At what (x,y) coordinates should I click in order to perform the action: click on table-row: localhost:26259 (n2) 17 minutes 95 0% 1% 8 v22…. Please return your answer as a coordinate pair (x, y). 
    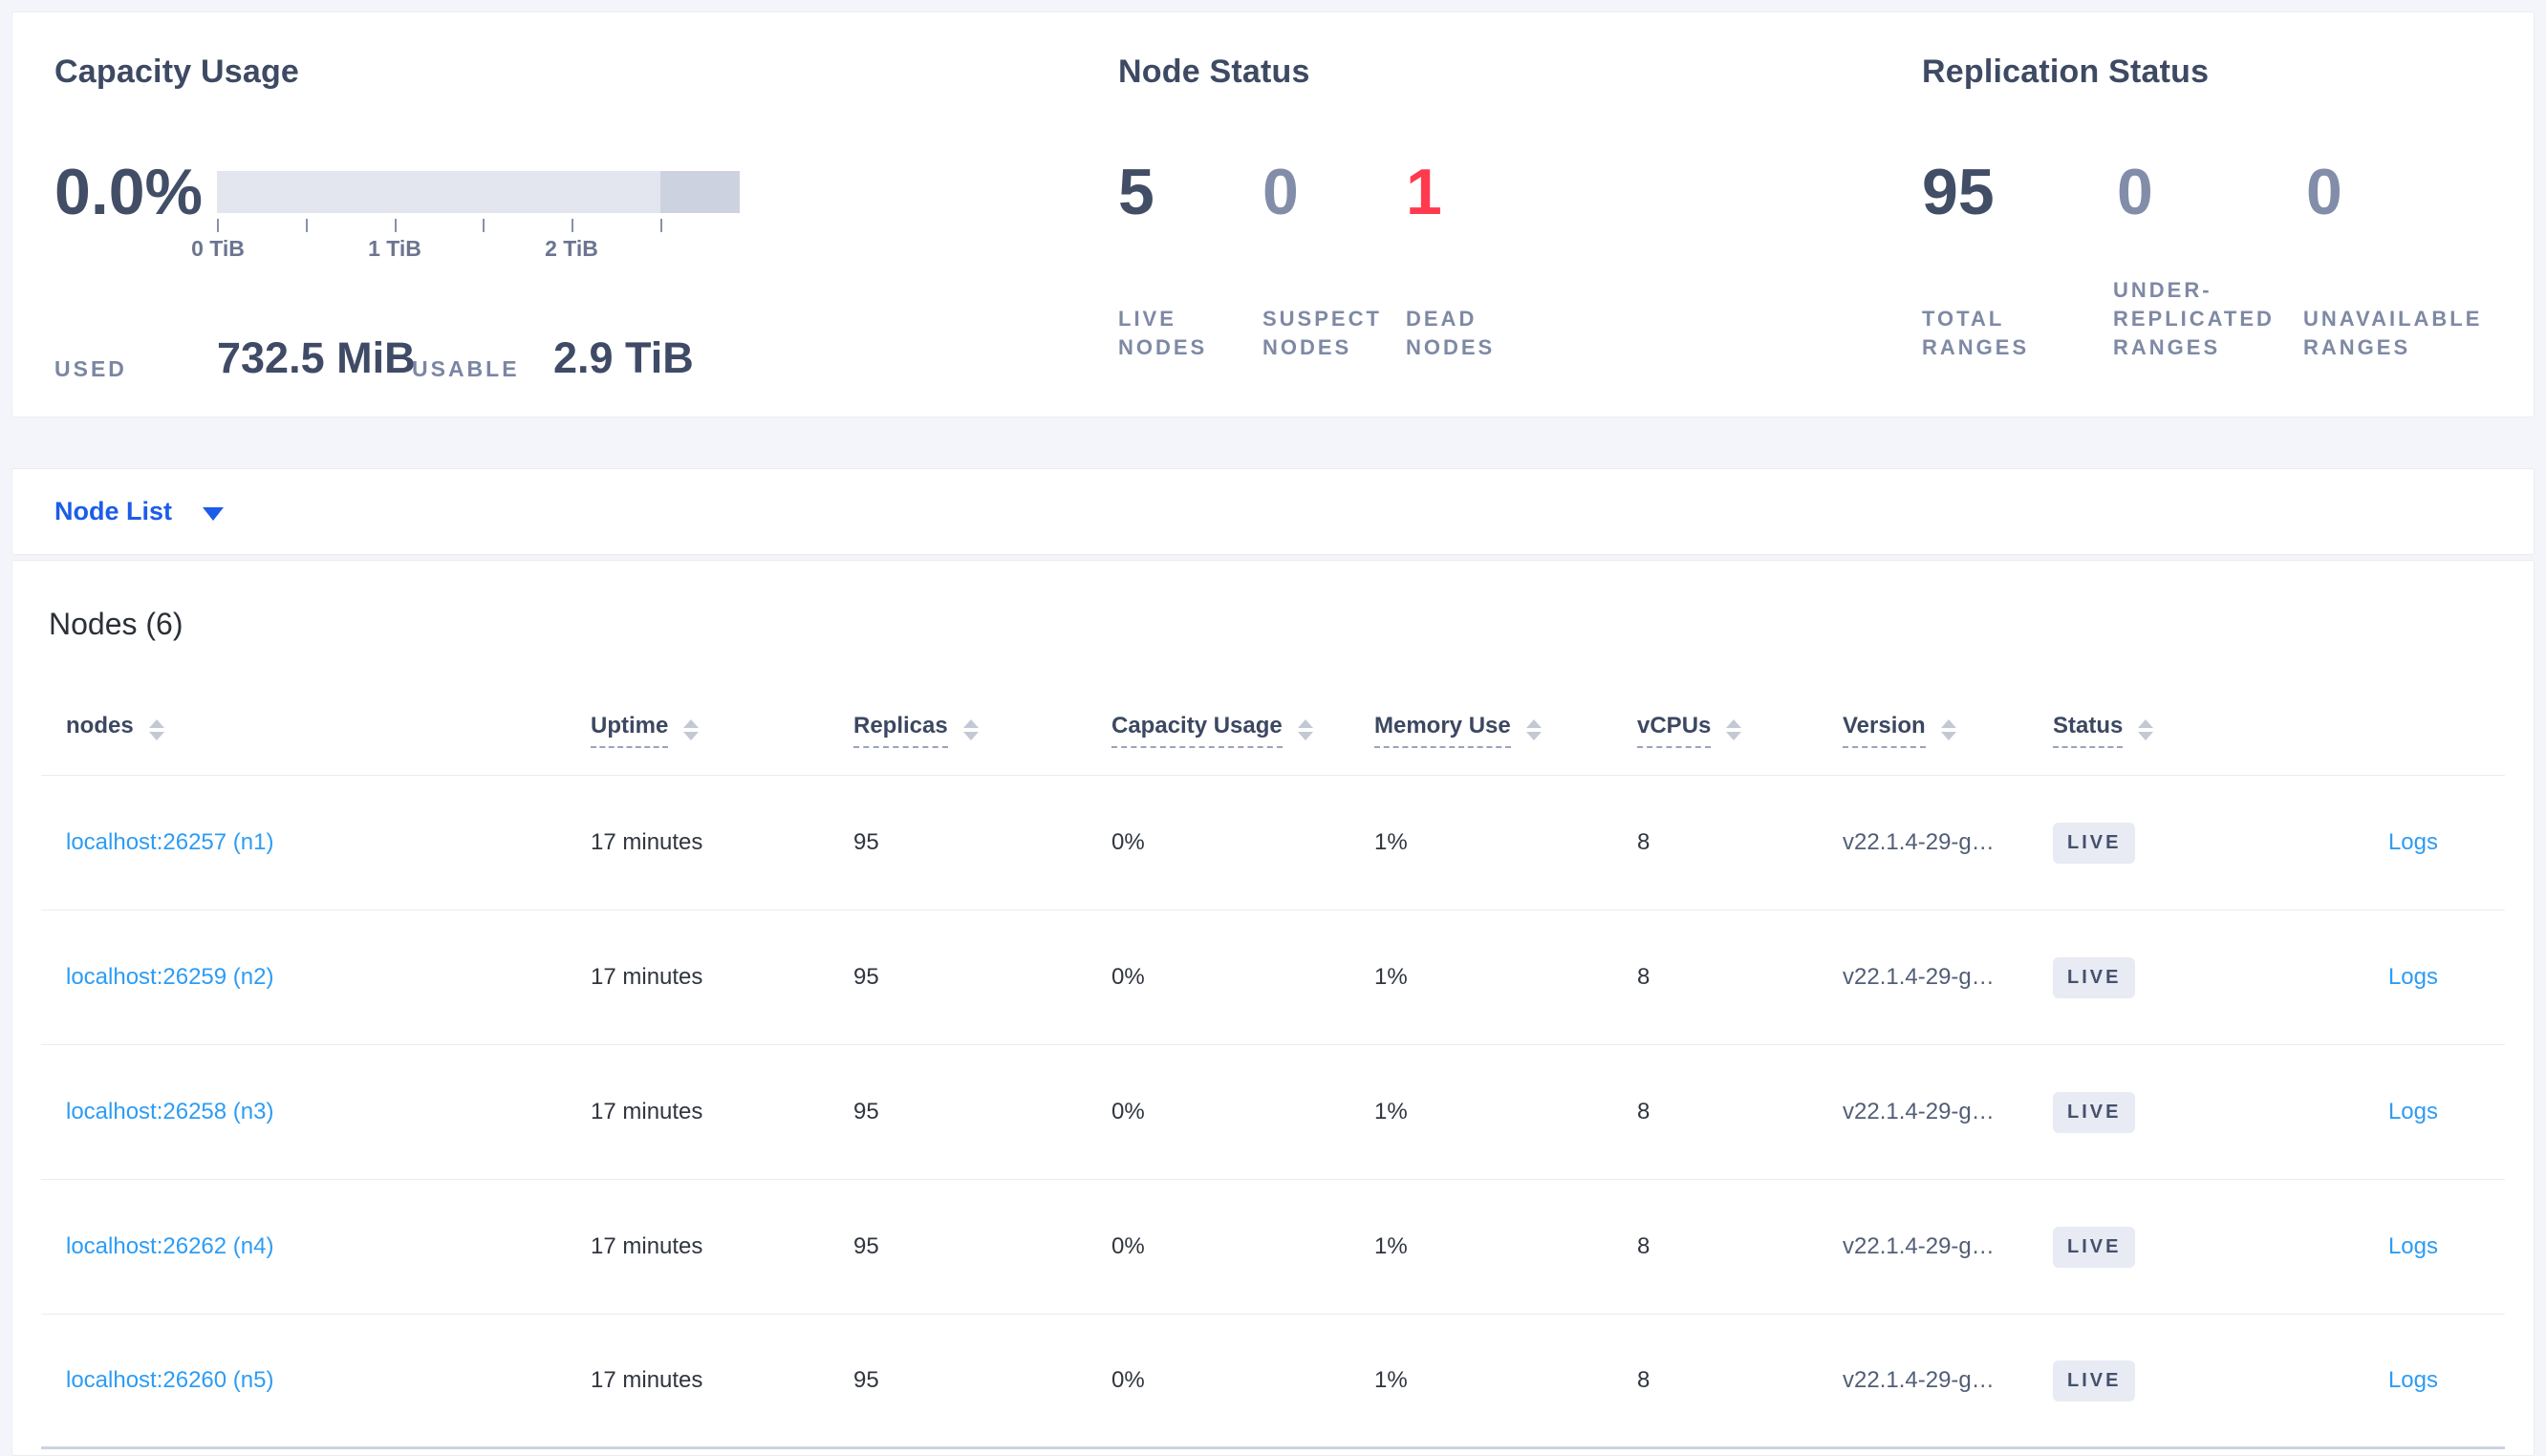
    Looking at the image, I should click on (1273, 978).